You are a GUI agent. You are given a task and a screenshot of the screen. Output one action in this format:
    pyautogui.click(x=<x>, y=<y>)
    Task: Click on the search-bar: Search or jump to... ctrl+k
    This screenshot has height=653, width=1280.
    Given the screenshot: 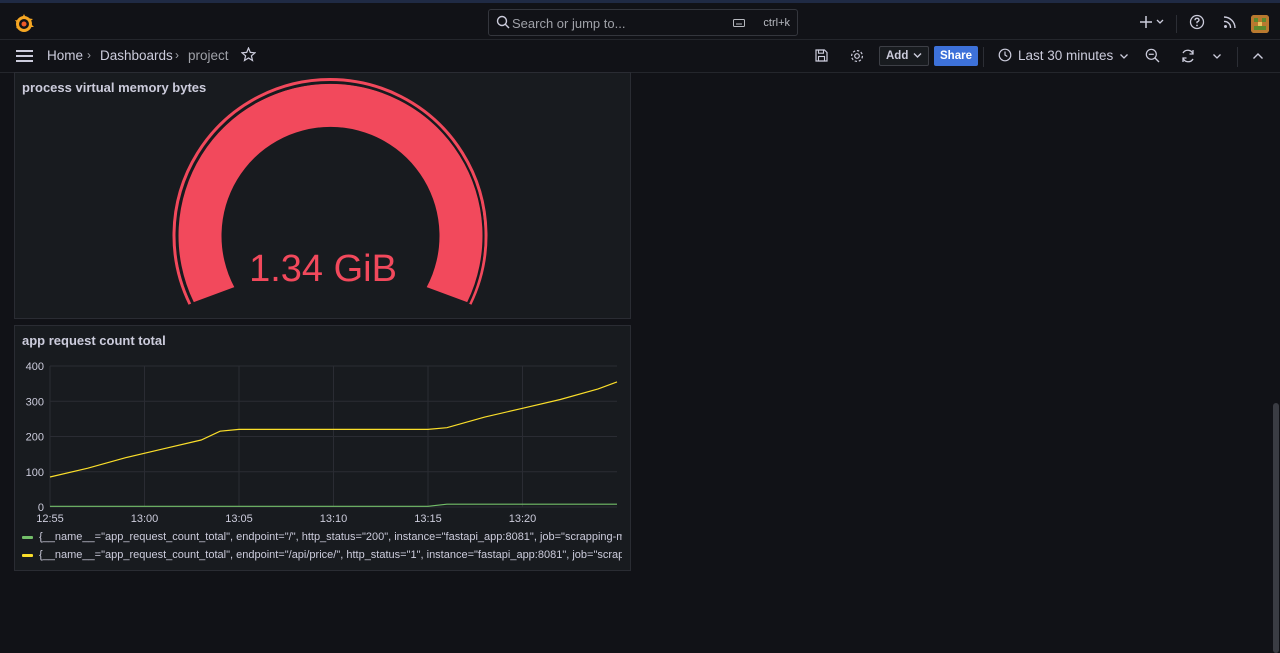 What is the action you would take?
    pyautogui.click(x=643, y=22)
    